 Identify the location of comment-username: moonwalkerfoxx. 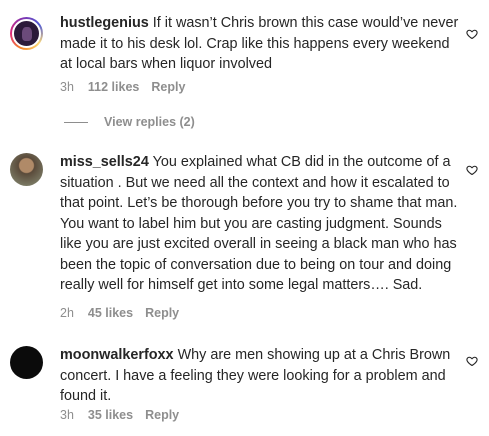
(117, 355).